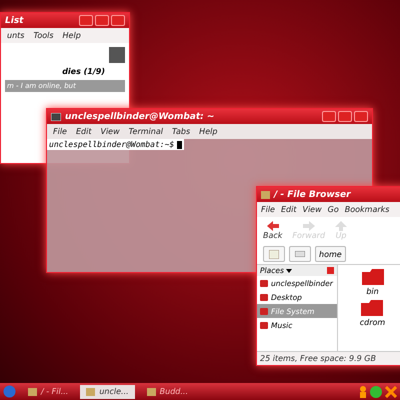 The height and width of the screenshot is (400, 400). What do you see at coordinates (363, 392) in the screenshot?
I see `person-icon` at bounding box center [363, 392].